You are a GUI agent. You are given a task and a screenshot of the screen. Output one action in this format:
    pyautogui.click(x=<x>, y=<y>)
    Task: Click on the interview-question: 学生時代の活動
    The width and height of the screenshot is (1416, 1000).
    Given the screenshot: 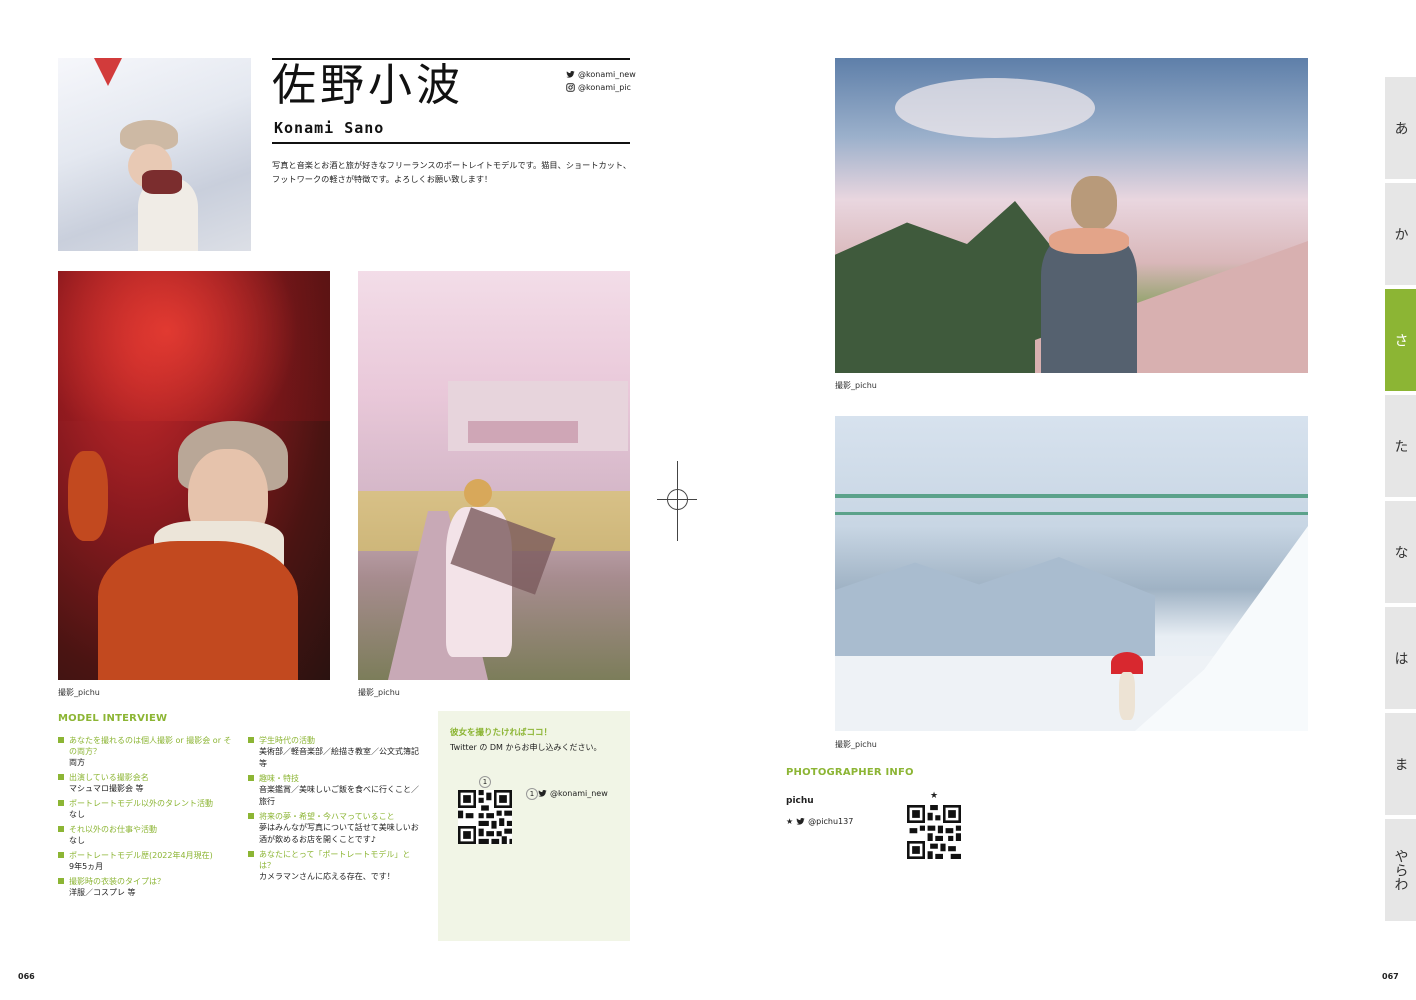 What is the action you would take?
    pyautogui.click(x=336, y=740)
    